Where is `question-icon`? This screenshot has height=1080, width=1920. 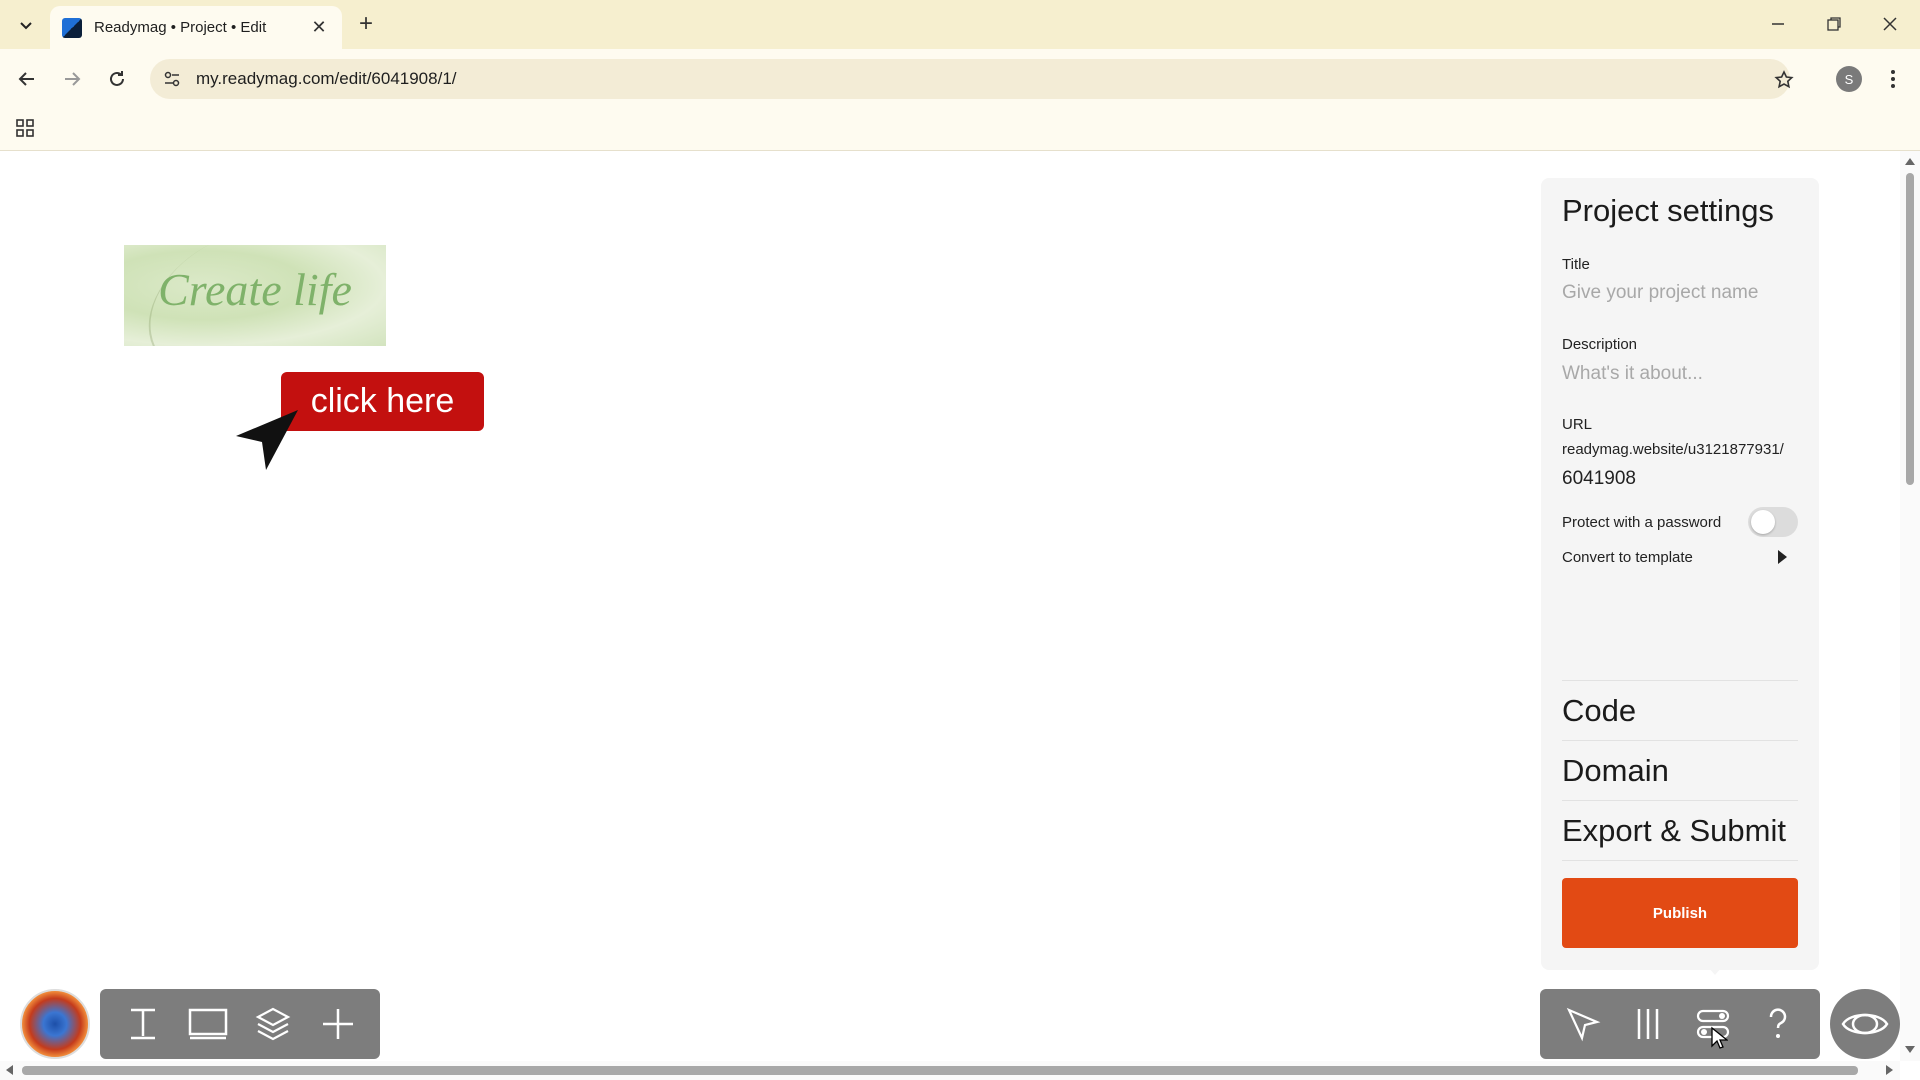 question-icon is located at coordinates (1777, 1023).